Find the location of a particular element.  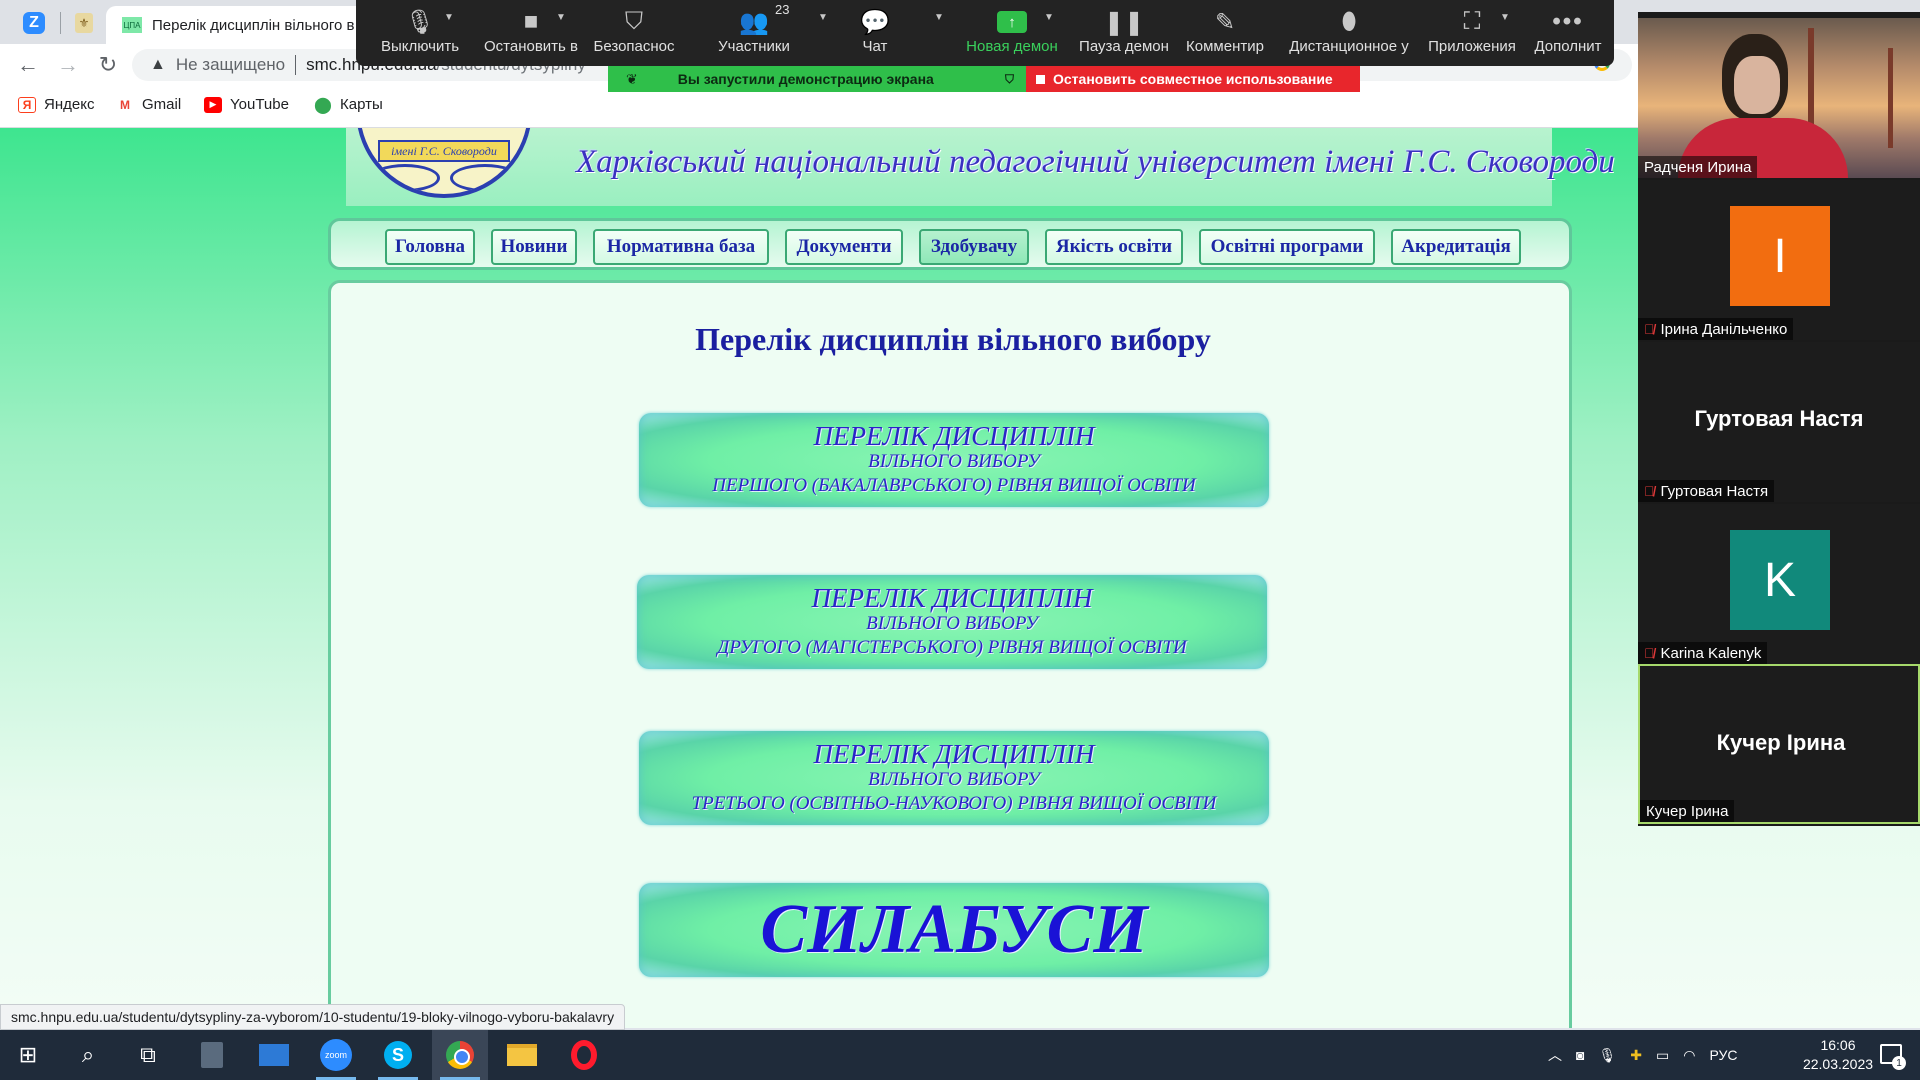

security-button: ⛉ Безопаснос is located at coordinates (634, 30).